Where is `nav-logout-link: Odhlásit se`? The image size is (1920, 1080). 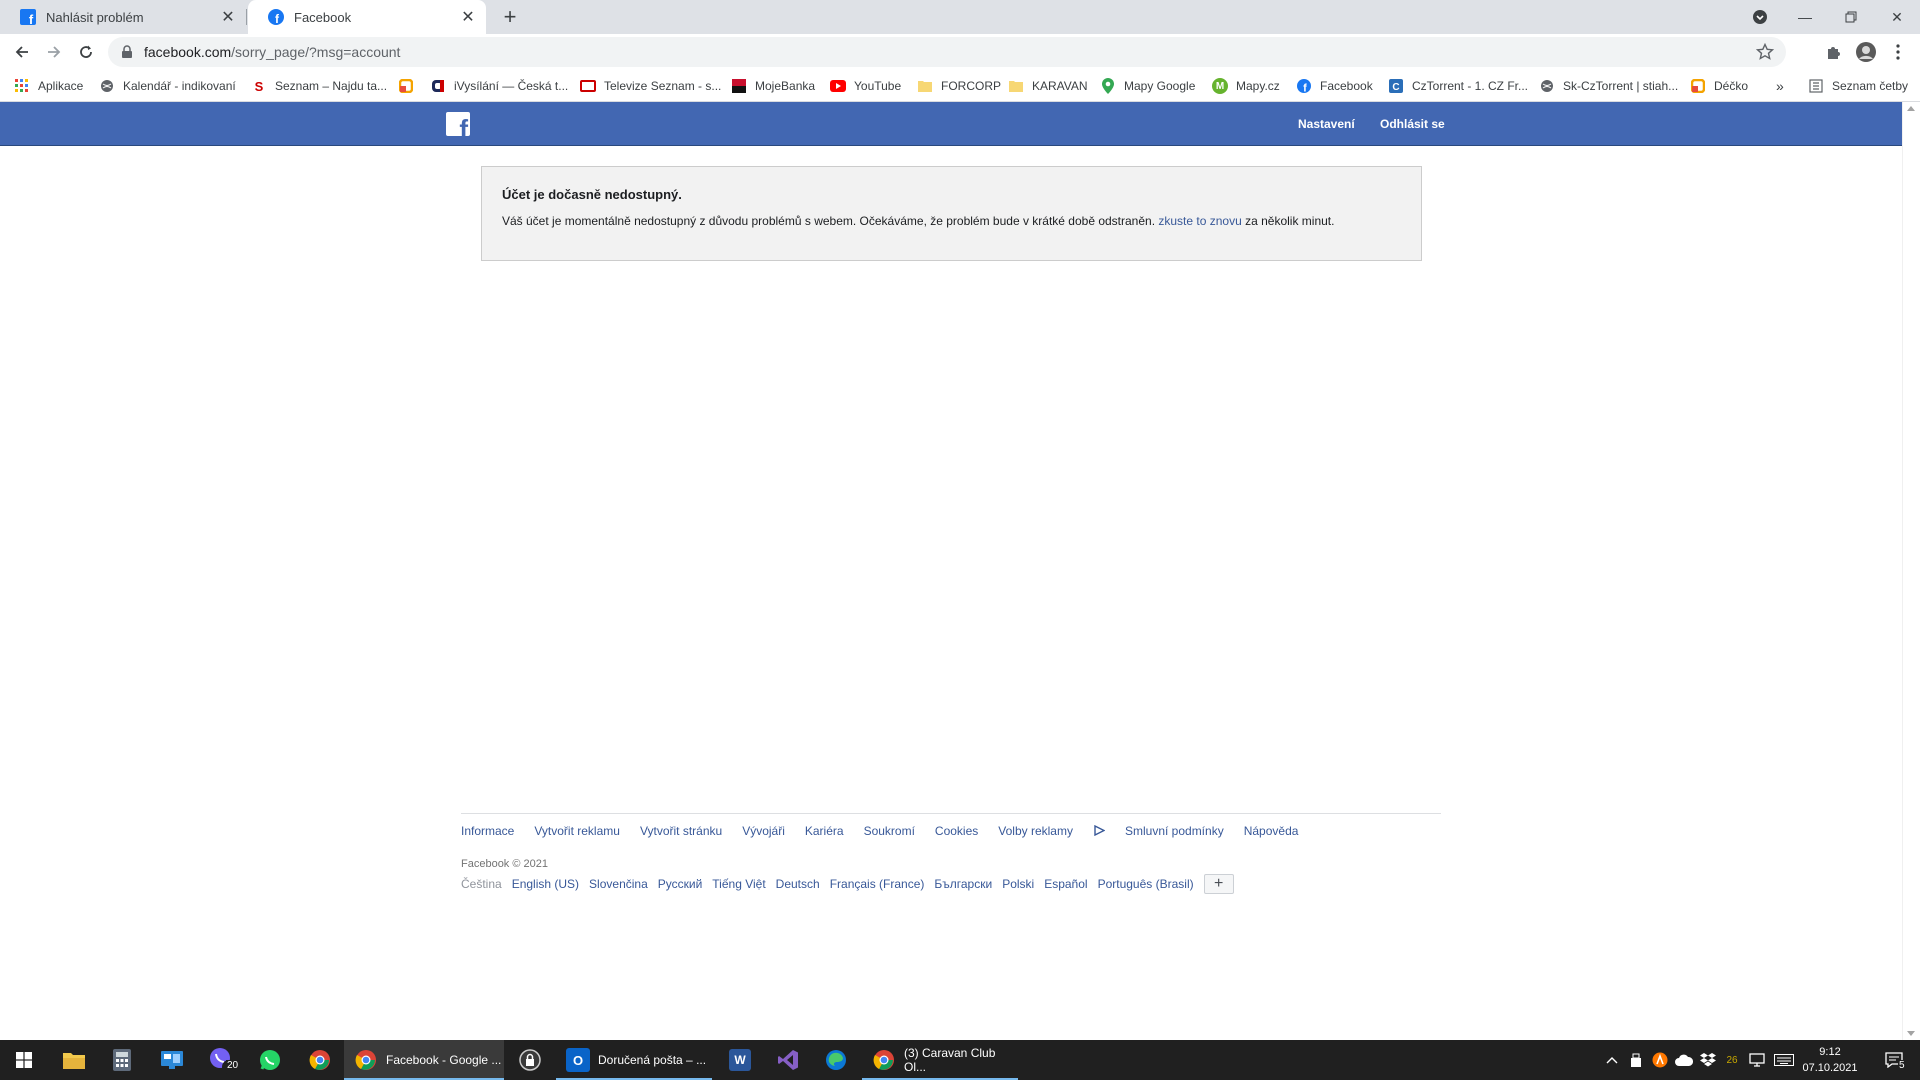
nav-logout-link: Odhlásit se is located at coordinates (1412, 124).